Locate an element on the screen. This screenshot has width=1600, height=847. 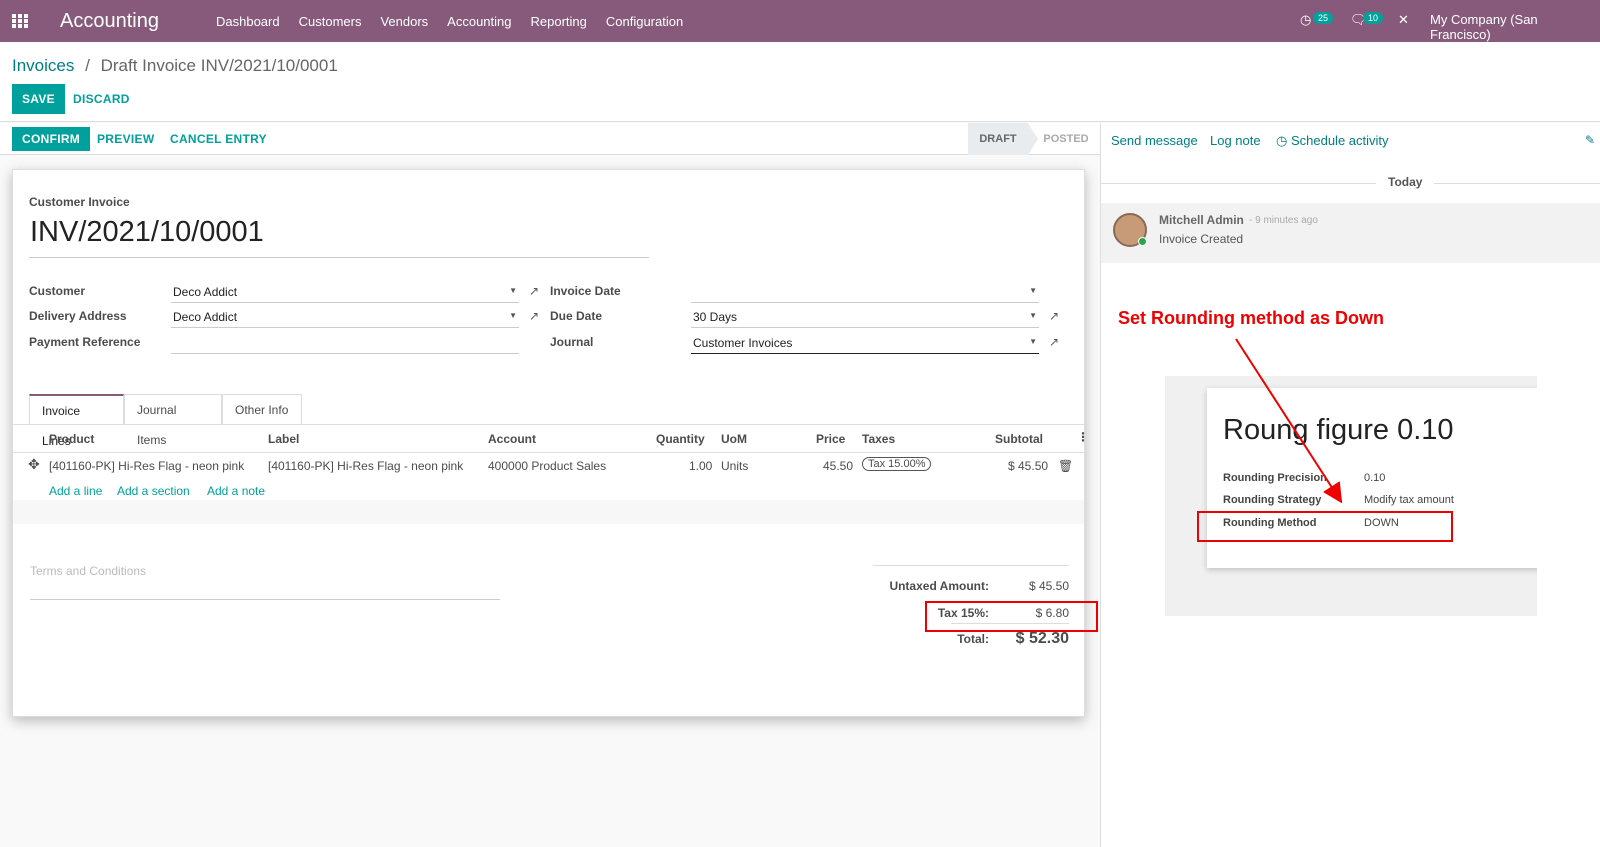
total-label: Total: is located at coordinates (973, 639).